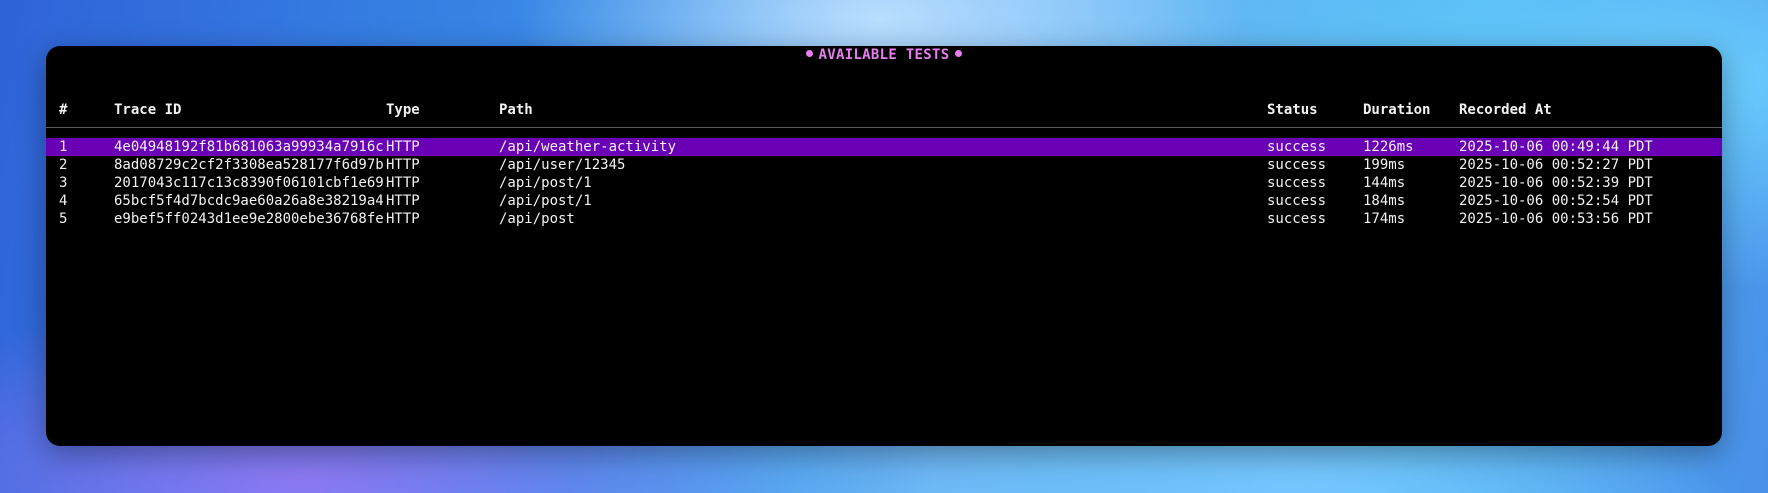 The image size is (1768, 493). I want to click on panel-title: AVAILABLE TESTS, so click(884, 55).